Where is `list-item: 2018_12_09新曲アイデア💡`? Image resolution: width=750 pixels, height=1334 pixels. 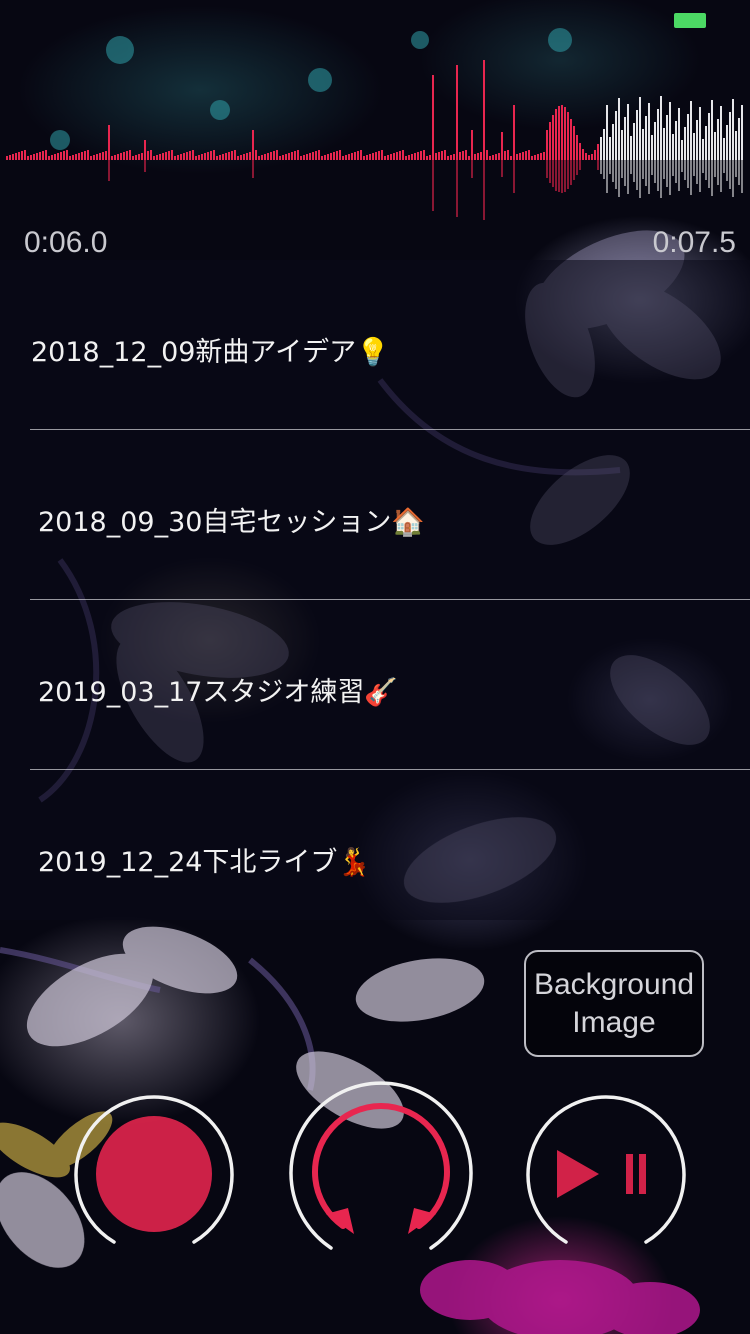 list-item: 2018_12_09新曲アイデア💡 is located at coordinates (375, 345).